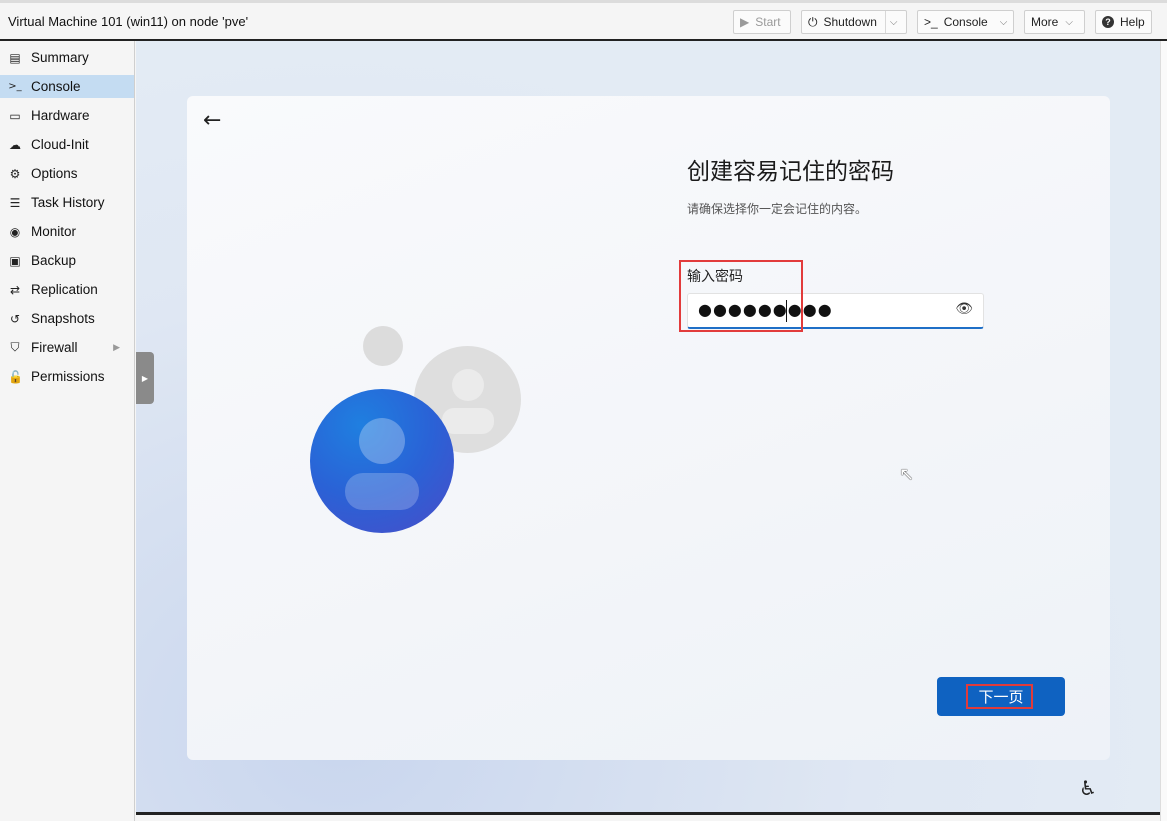 The image size is (1167, 821). I want to click on help-button-label: Help, so click(1132, 22).